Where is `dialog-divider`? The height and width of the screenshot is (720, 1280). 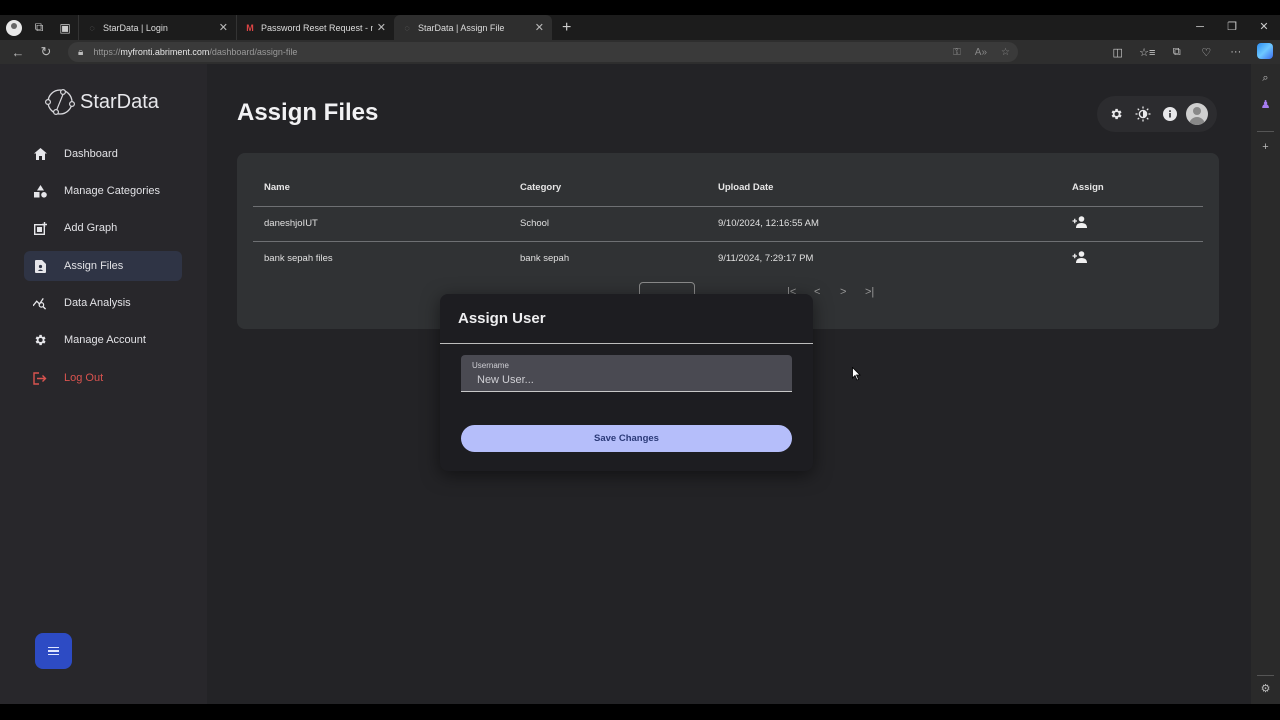
dialog-divider is located at coordinates (626, 343).